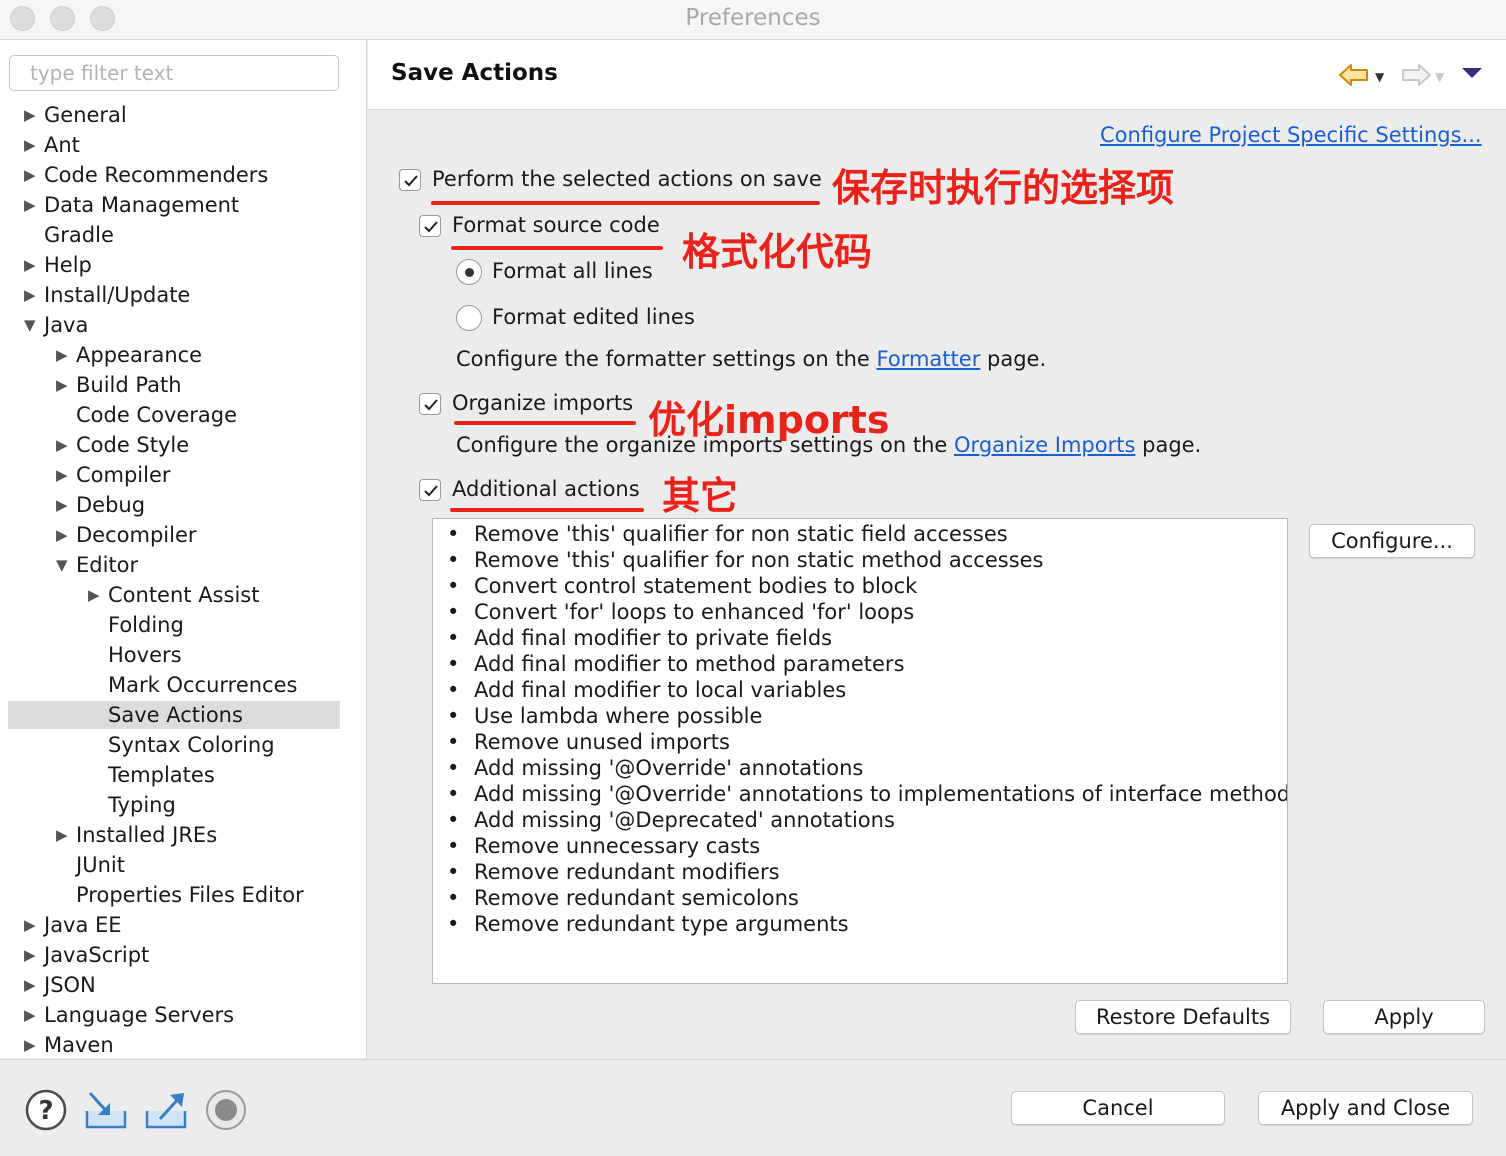 The height and width of the screenshot is (1156, 1506). I want to click on tree-item-javascript: ▶ JavaScript, so click(180, 955).